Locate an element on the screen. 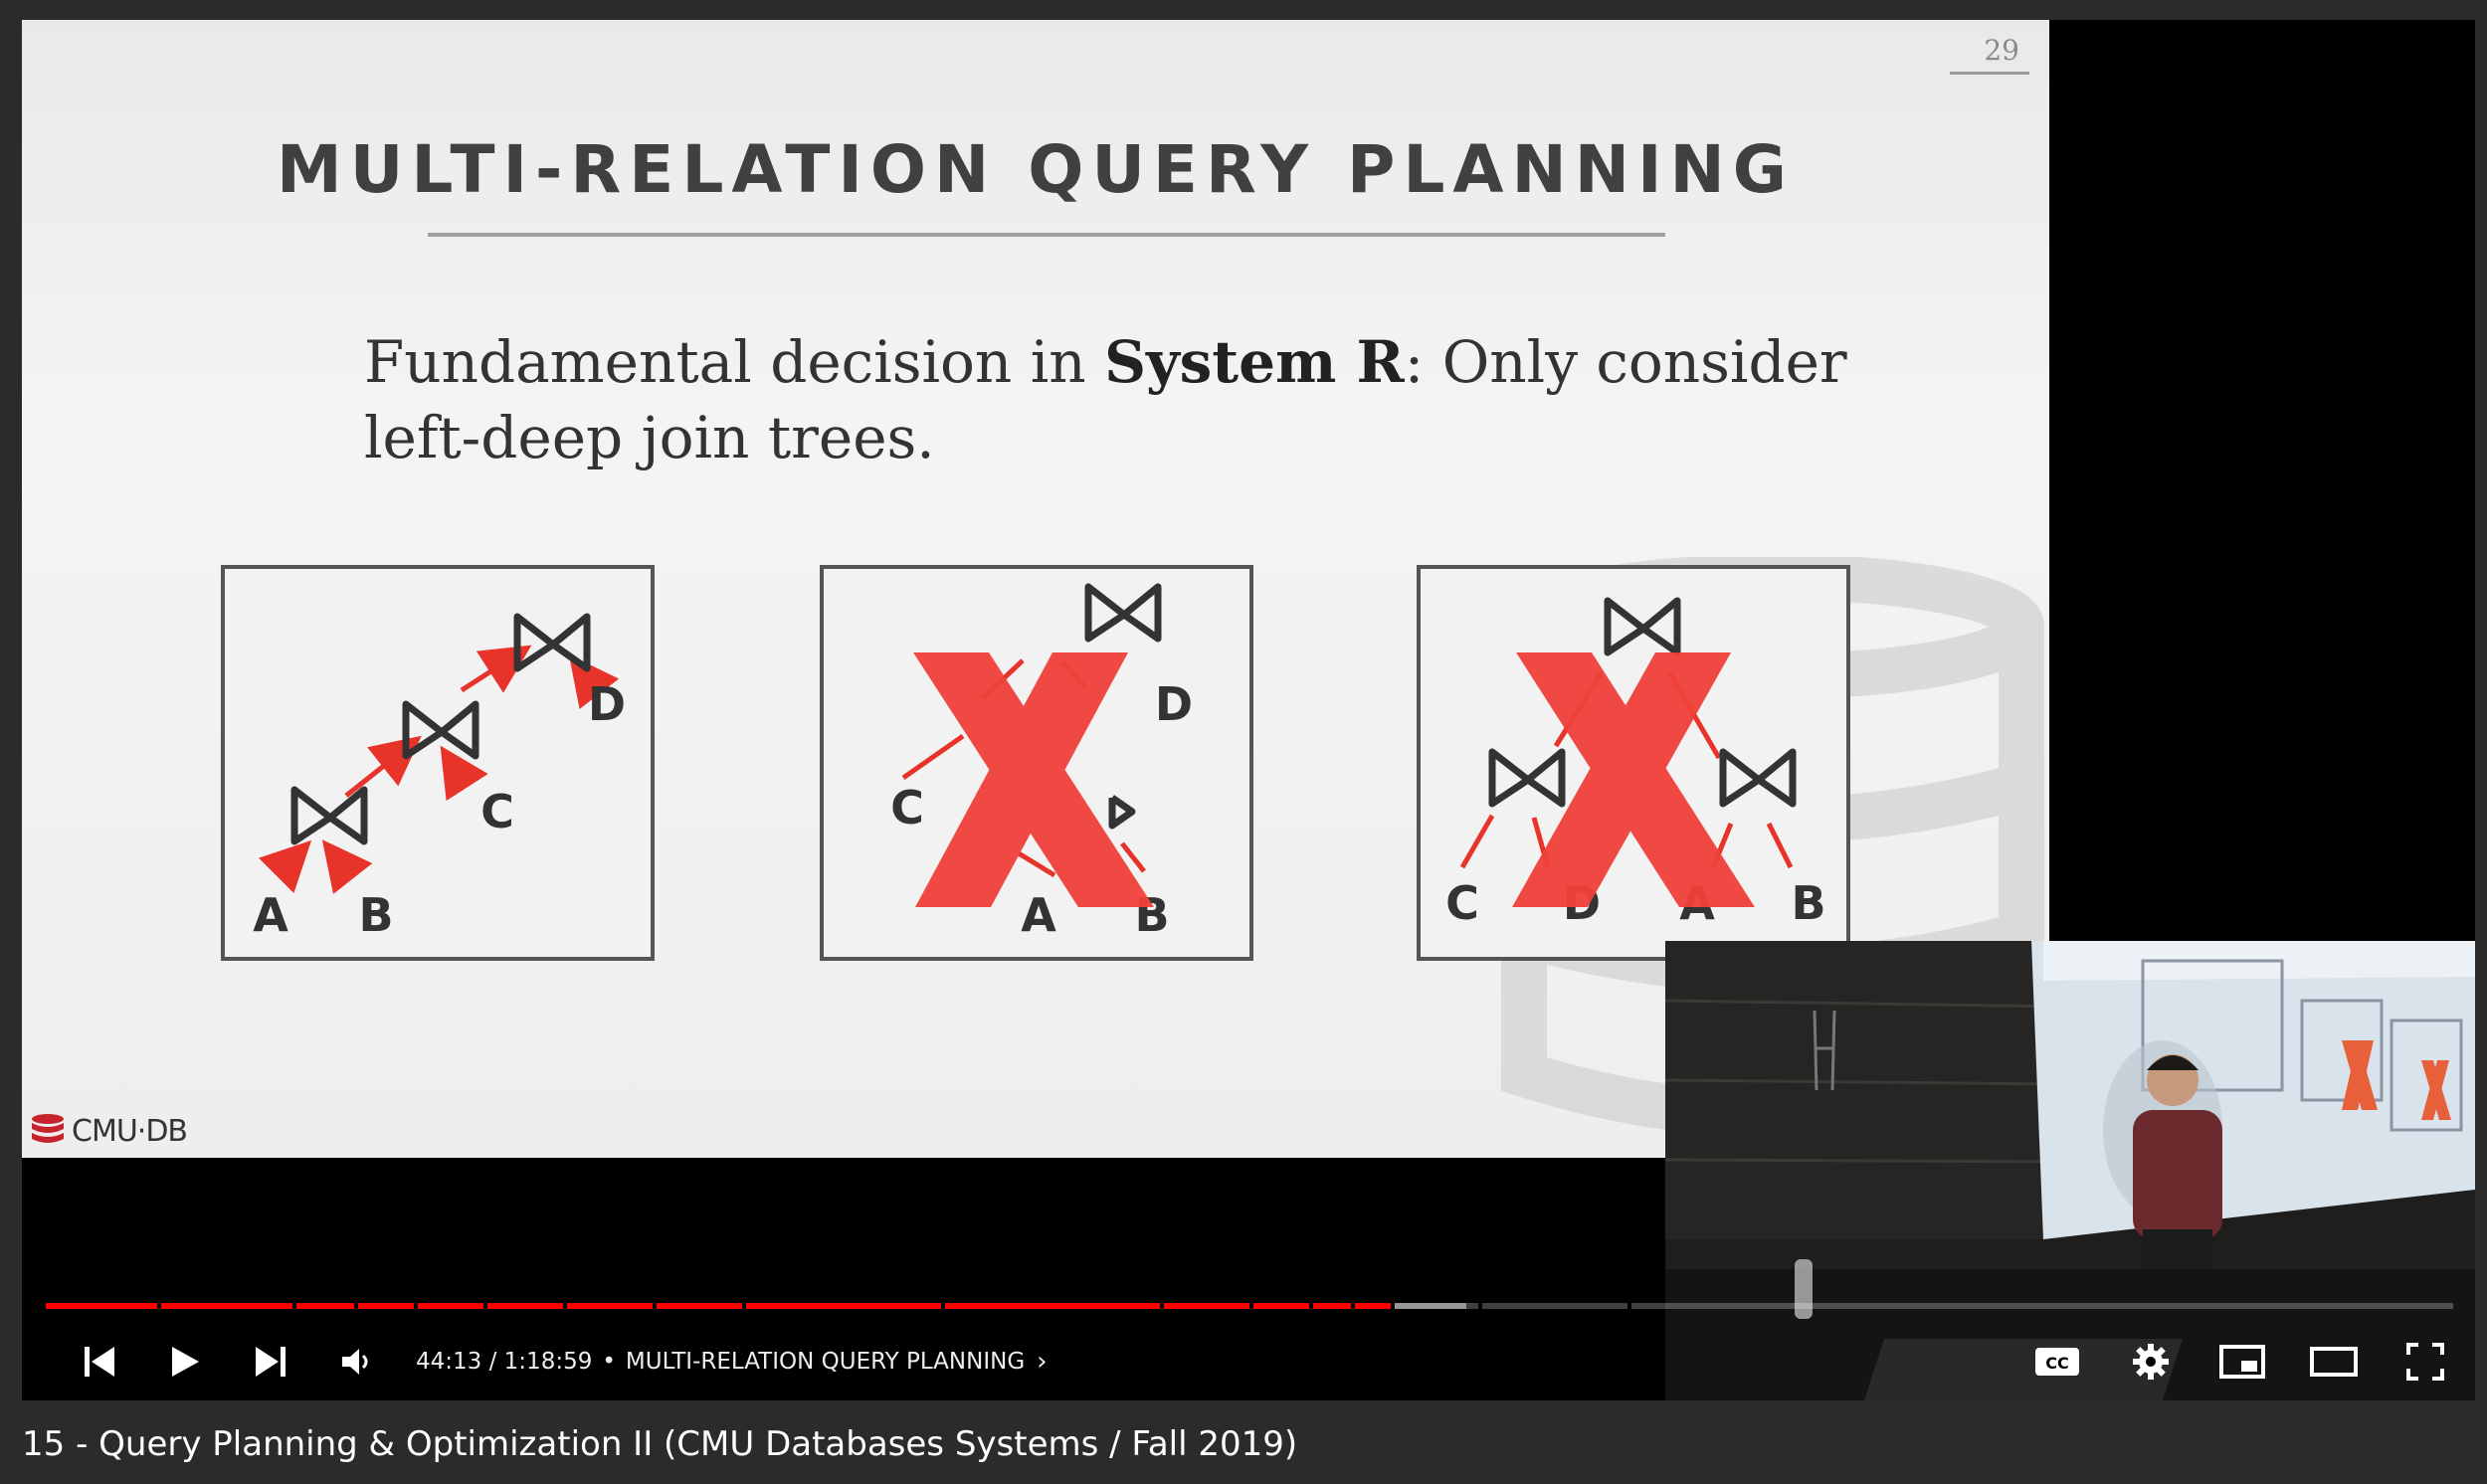 The width and height of the screenshot is (2487, 1484). fullscreen-icon is located at coordinates (2425, 1362).